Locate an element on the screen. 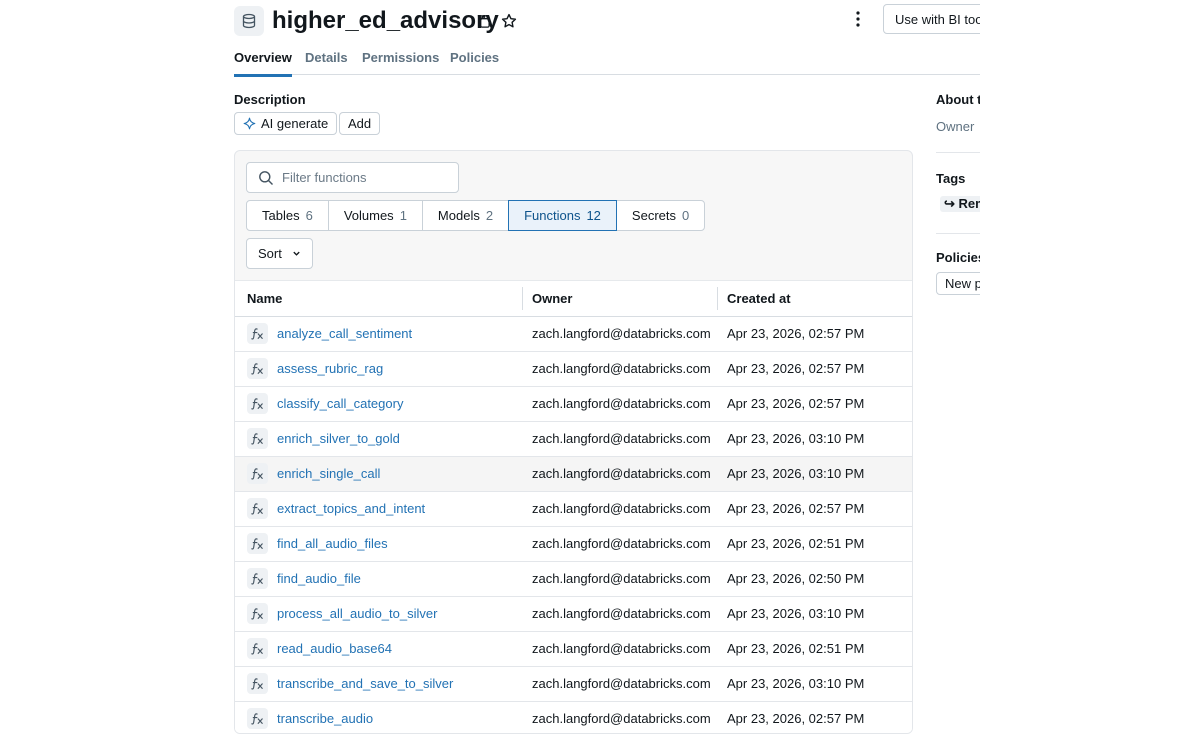  add-description-button: Add is located at coordinates (360, 123).